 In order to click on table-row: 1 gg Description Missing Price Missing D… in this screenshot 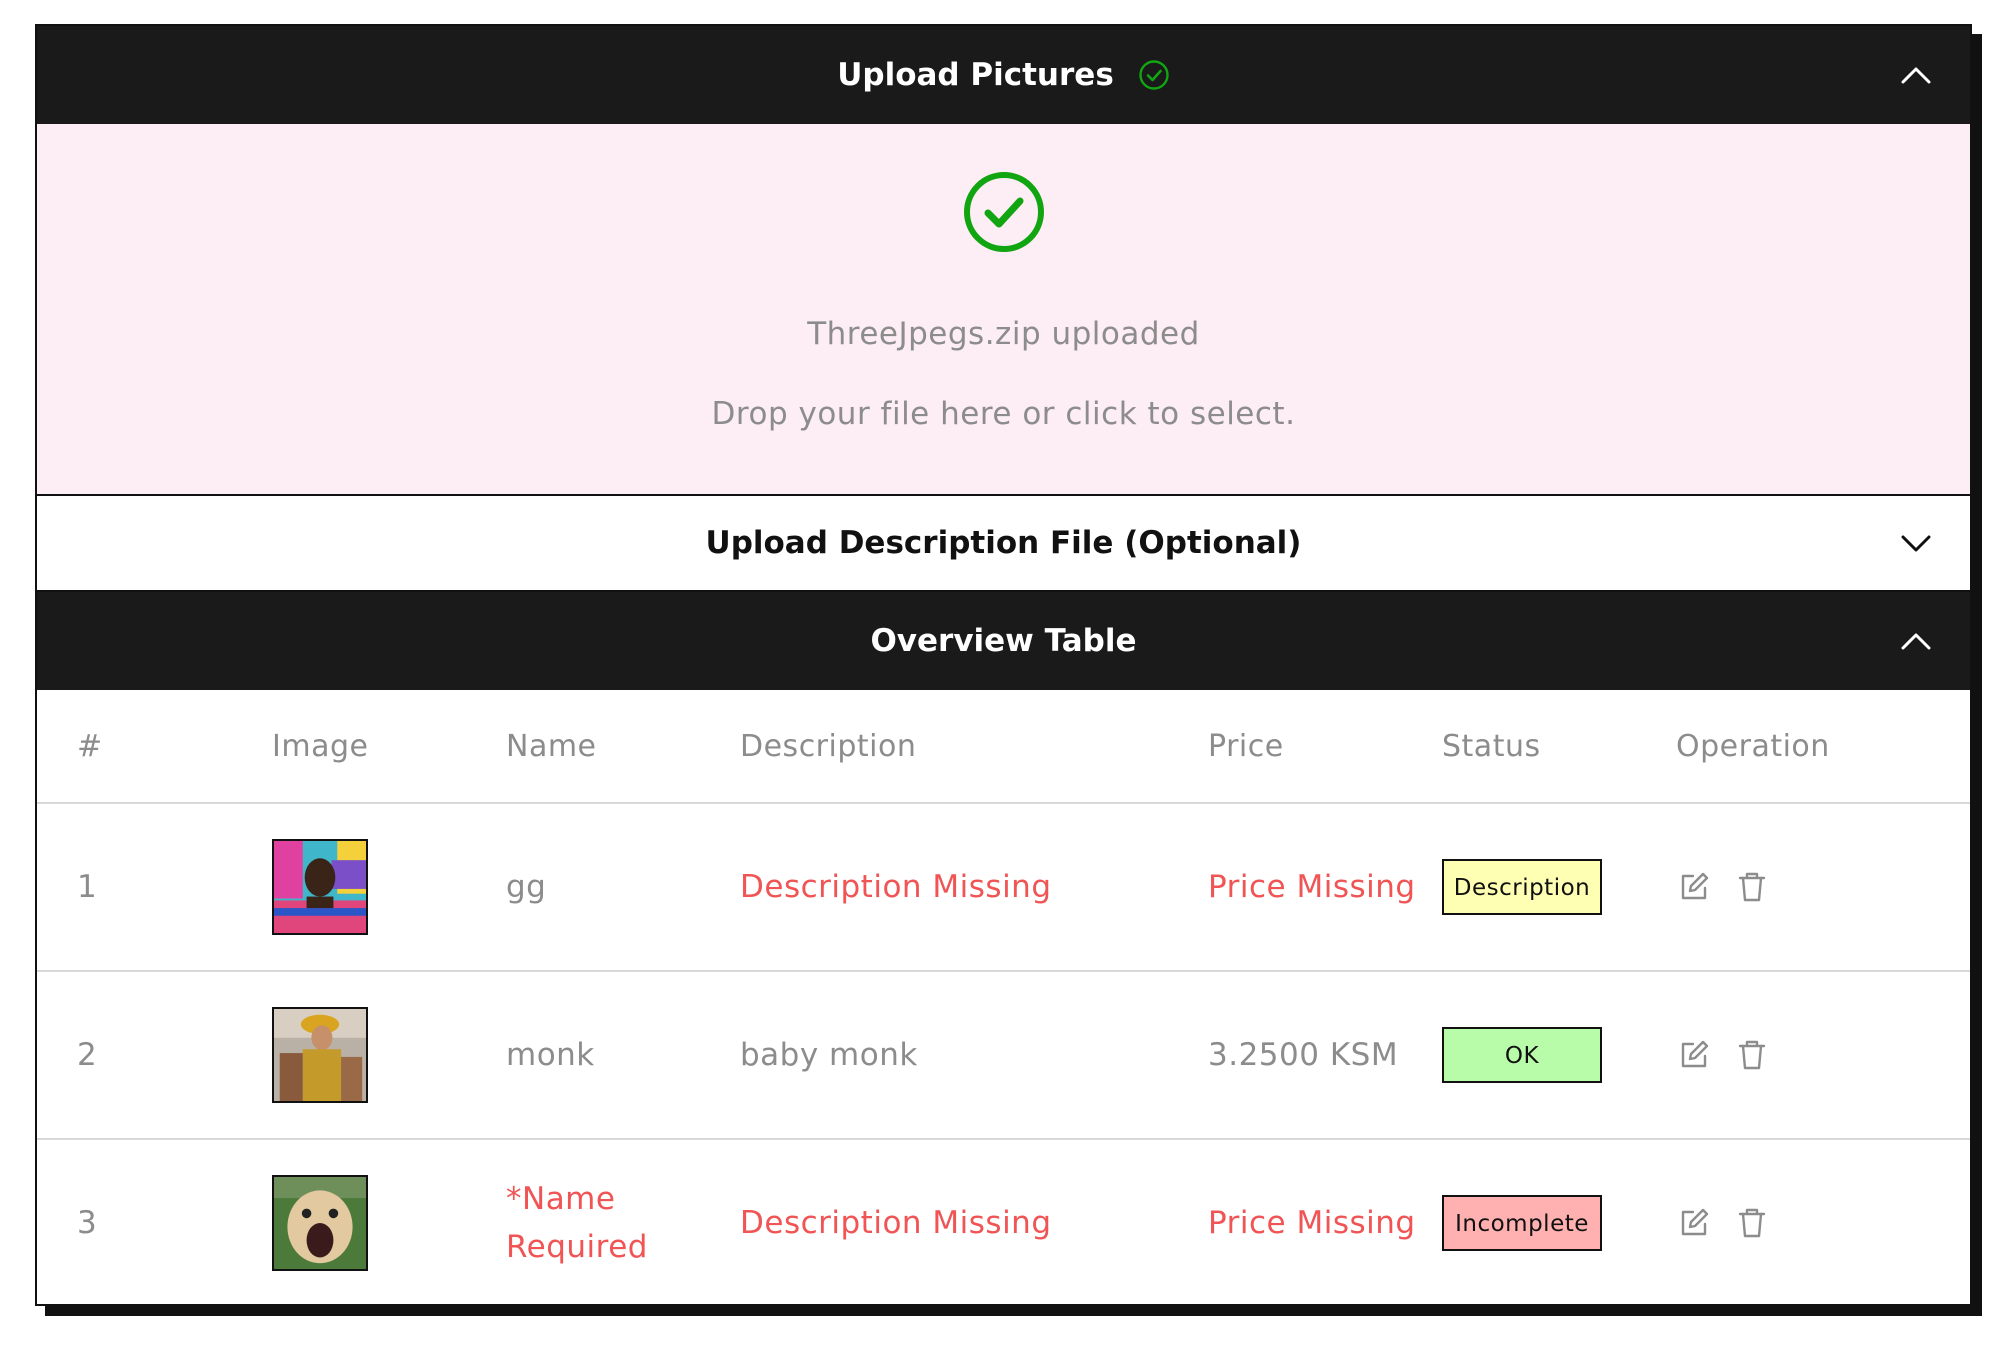, I will do `click(1003, 887)`.